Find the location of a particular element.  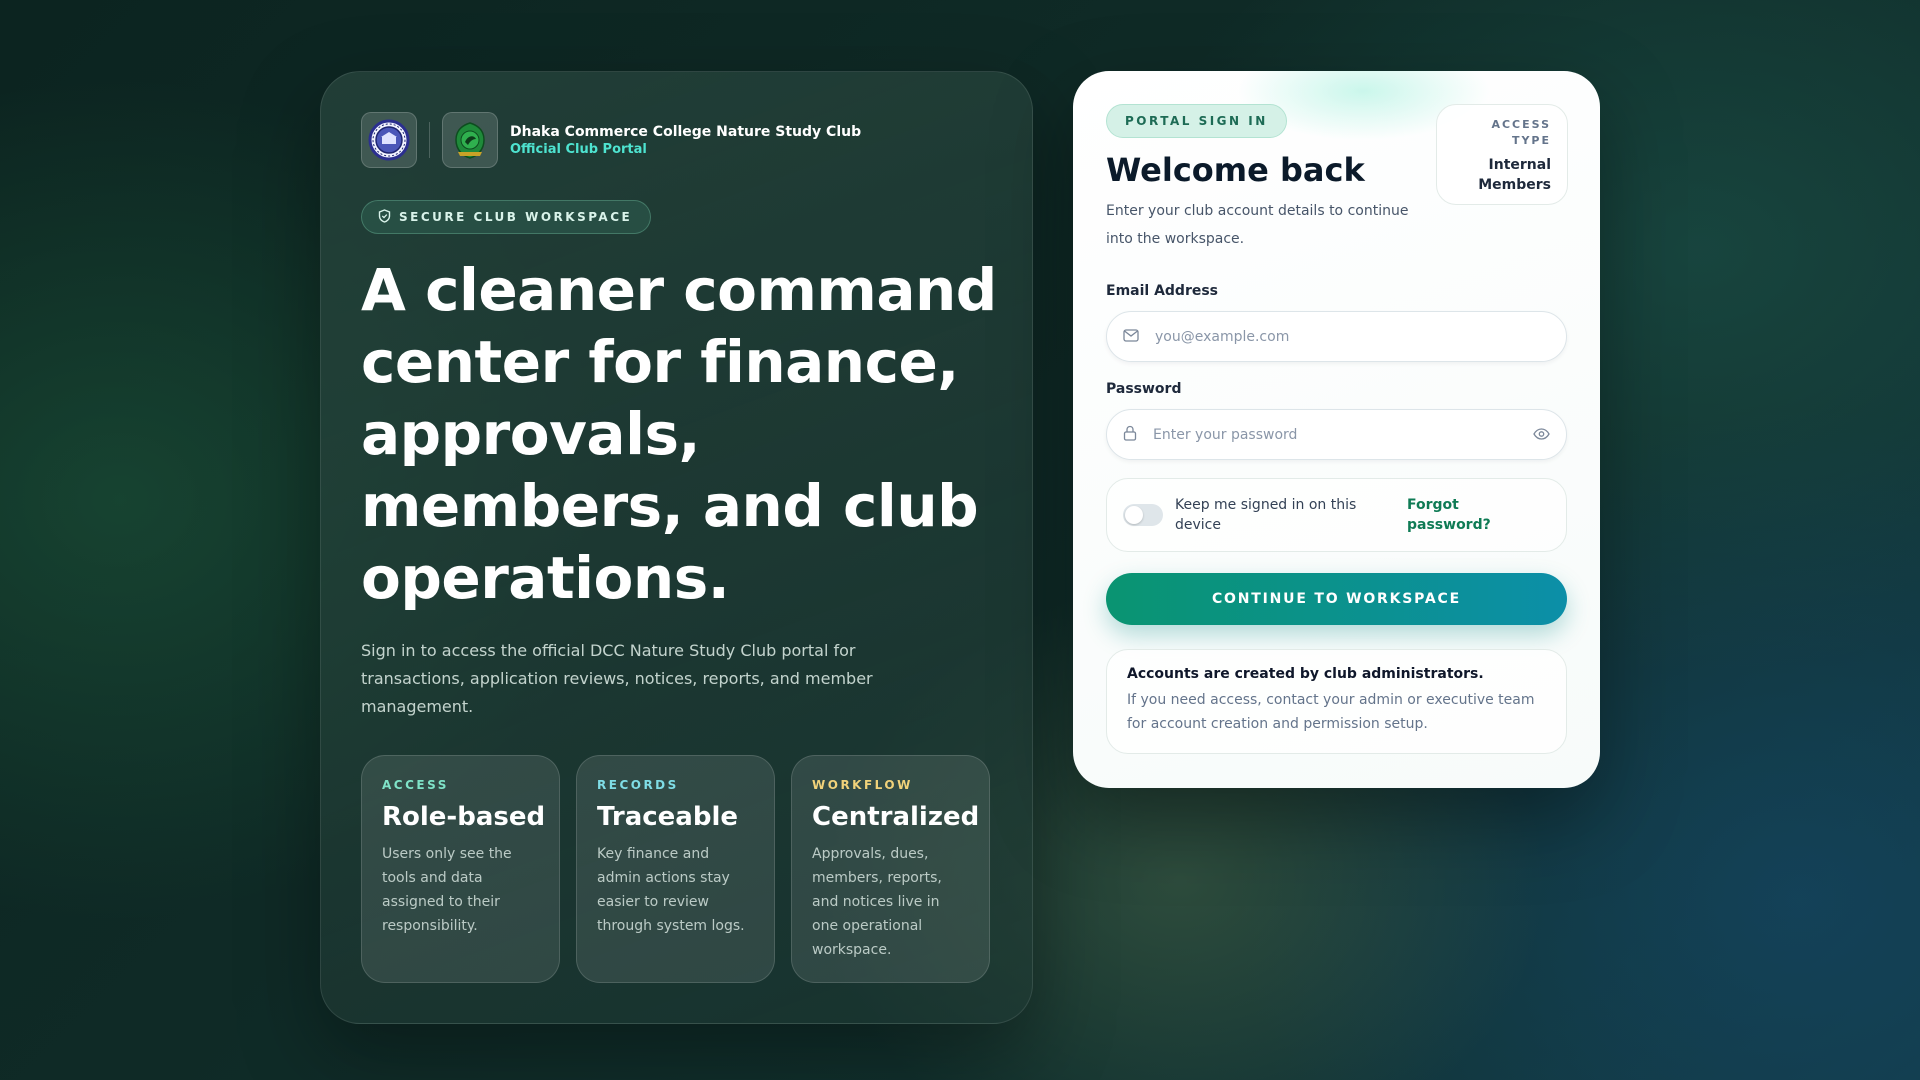

secure-workspace-badge: SECURE CLUB WORKSPACE is located at coordinates (506, 217).